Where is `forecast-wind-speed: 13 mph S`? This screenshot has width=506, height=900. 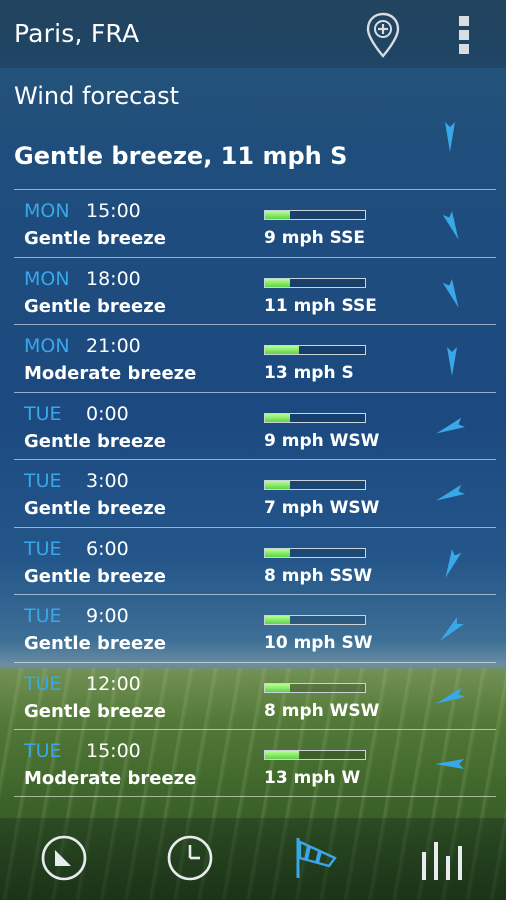 forecast-wind-speed: 13 mph S is located at coordinates (309, 373).